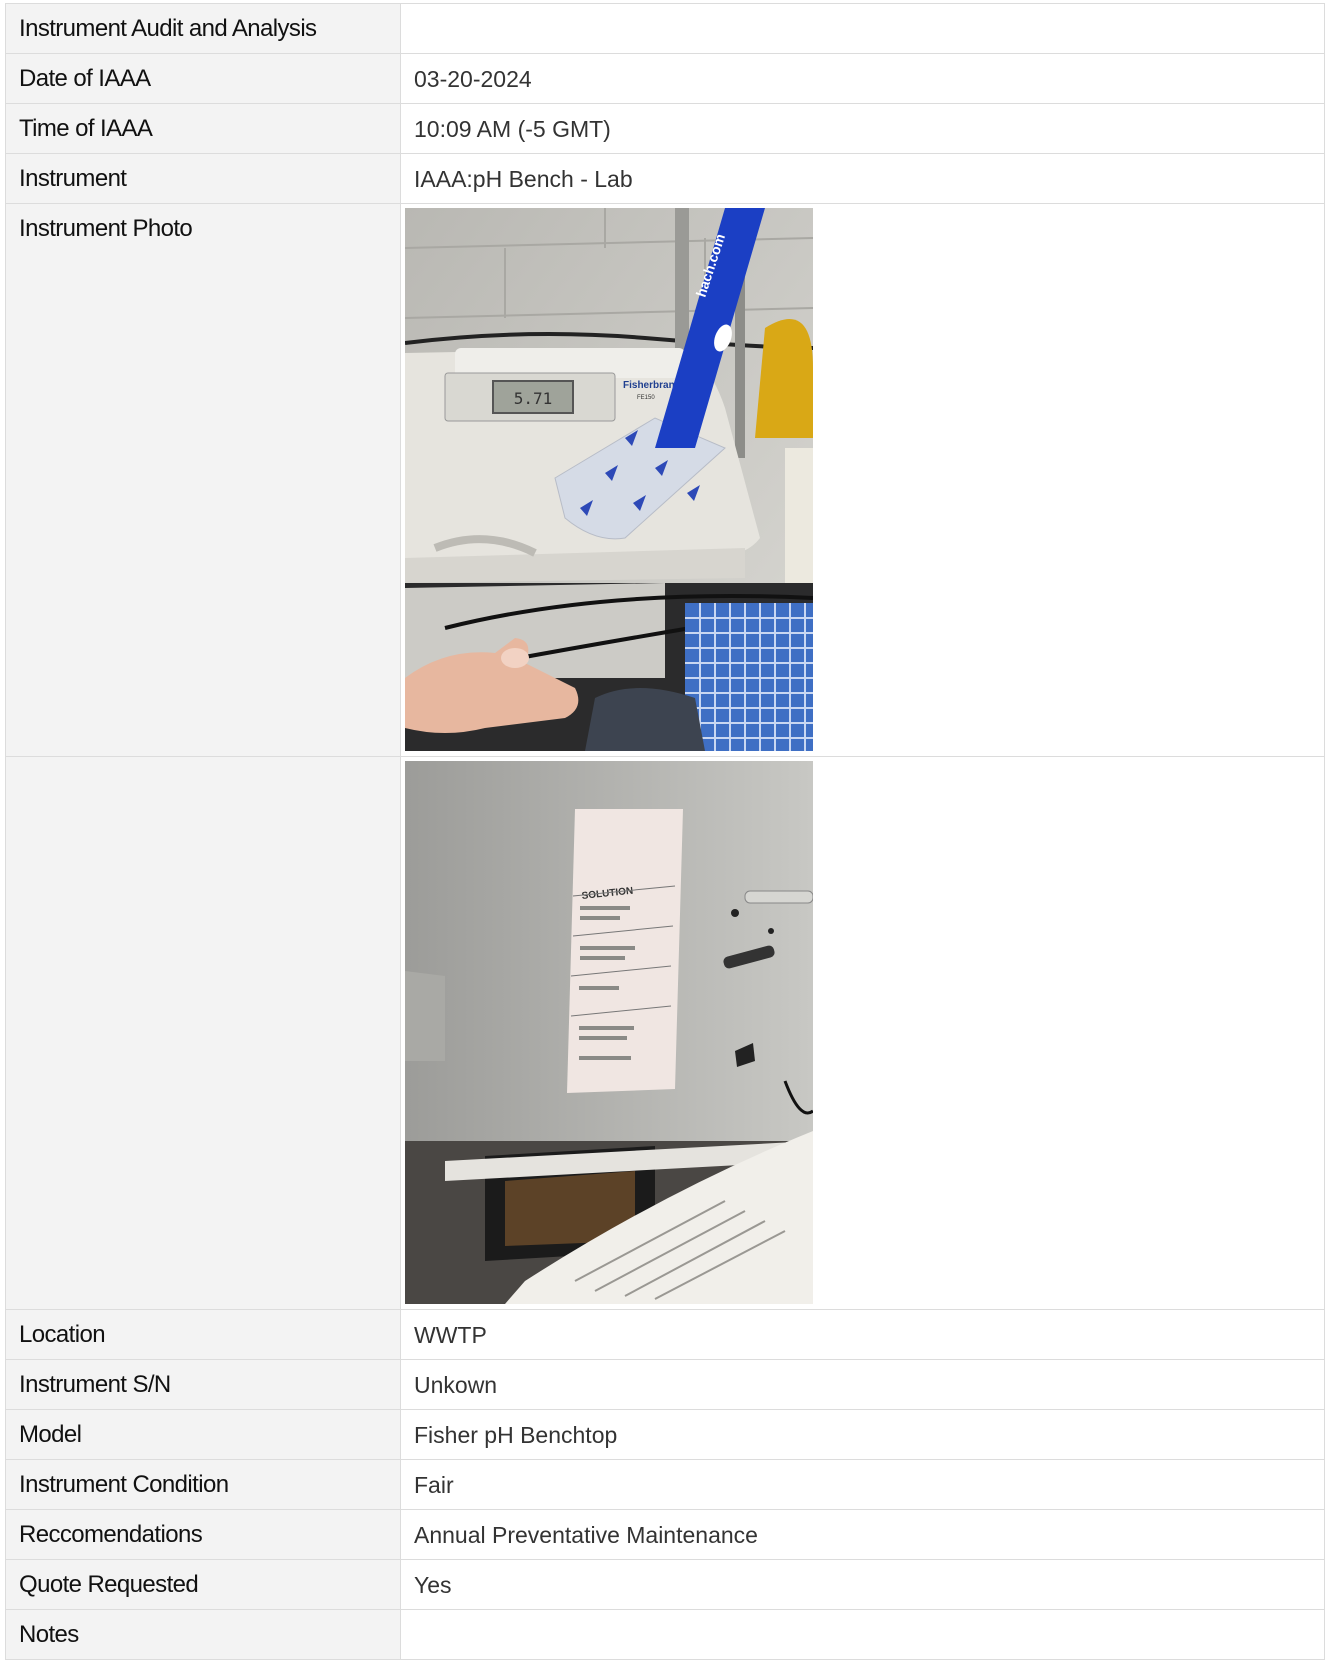 This screenshot has height=1660, width=1325. I want to click on row-model: Model Fisher pH Benchtop, so click(665, 1434).